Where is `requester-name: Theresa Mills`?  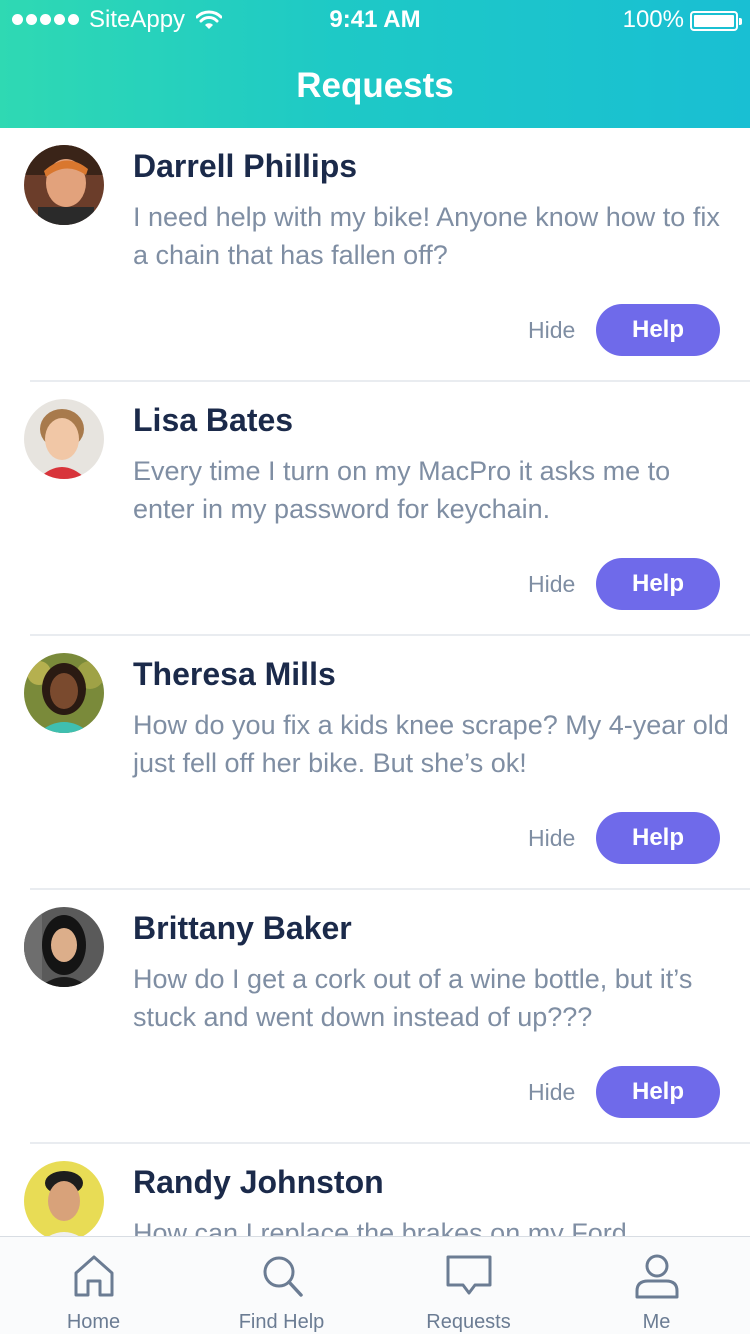
requester-name: Theresa Mills is located at coordinates (234, 674).